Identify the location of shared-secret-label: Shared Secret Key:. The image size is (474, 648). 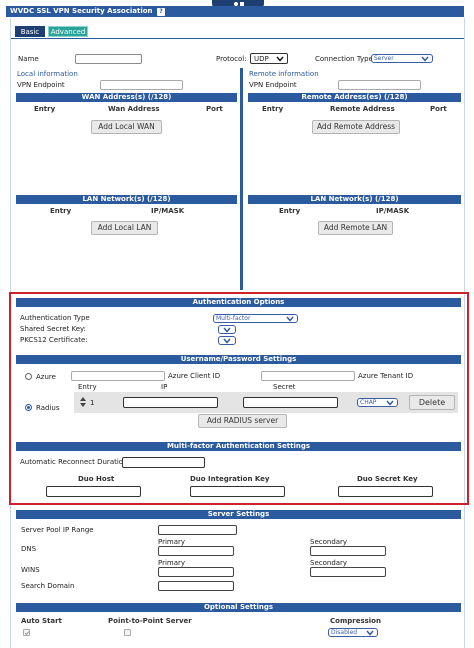
(53, 329).